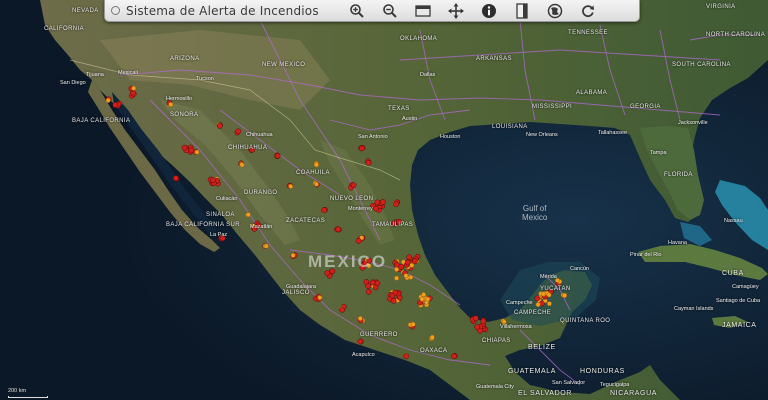 Image resolution: width=768 pixels, height=400 pixels. What do you see at coordinates (222, 10) in the screenshot?
I see `app-title: Sistema de Alerta de Incendios` at bounding box center [222, 10].